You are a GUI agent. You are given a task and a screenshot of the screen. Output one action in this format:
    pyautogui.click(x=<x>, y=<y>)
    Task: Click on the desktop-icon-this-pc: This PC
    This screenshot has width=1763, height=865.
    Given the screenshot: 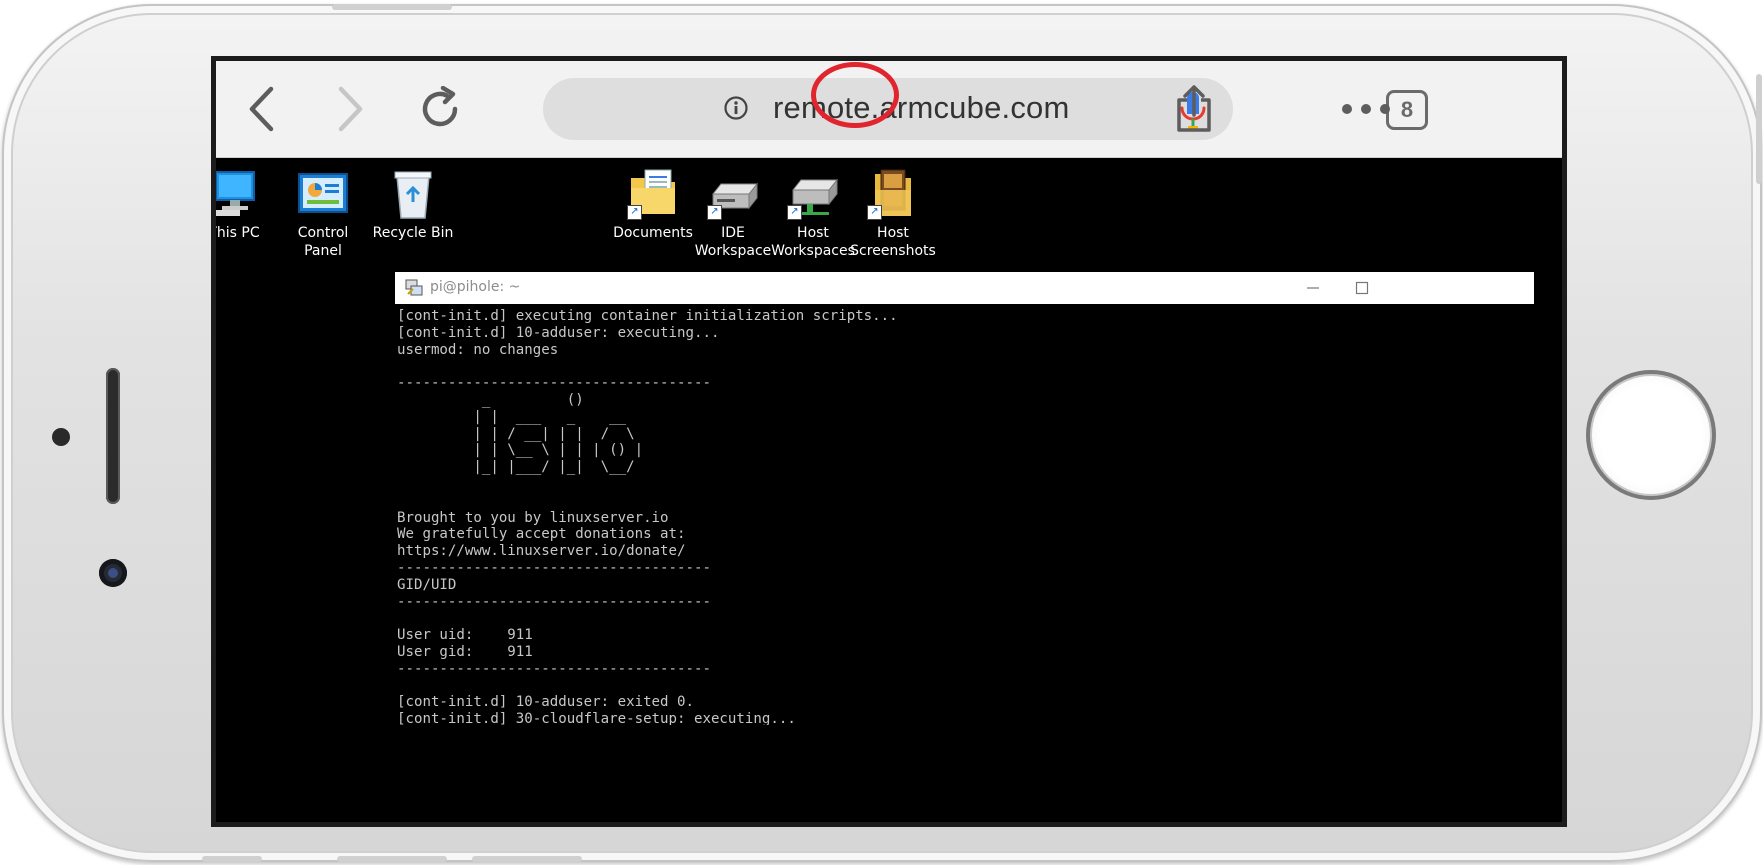 What is the action you would take?
    pyautogui.click(x=245, y=205)
    